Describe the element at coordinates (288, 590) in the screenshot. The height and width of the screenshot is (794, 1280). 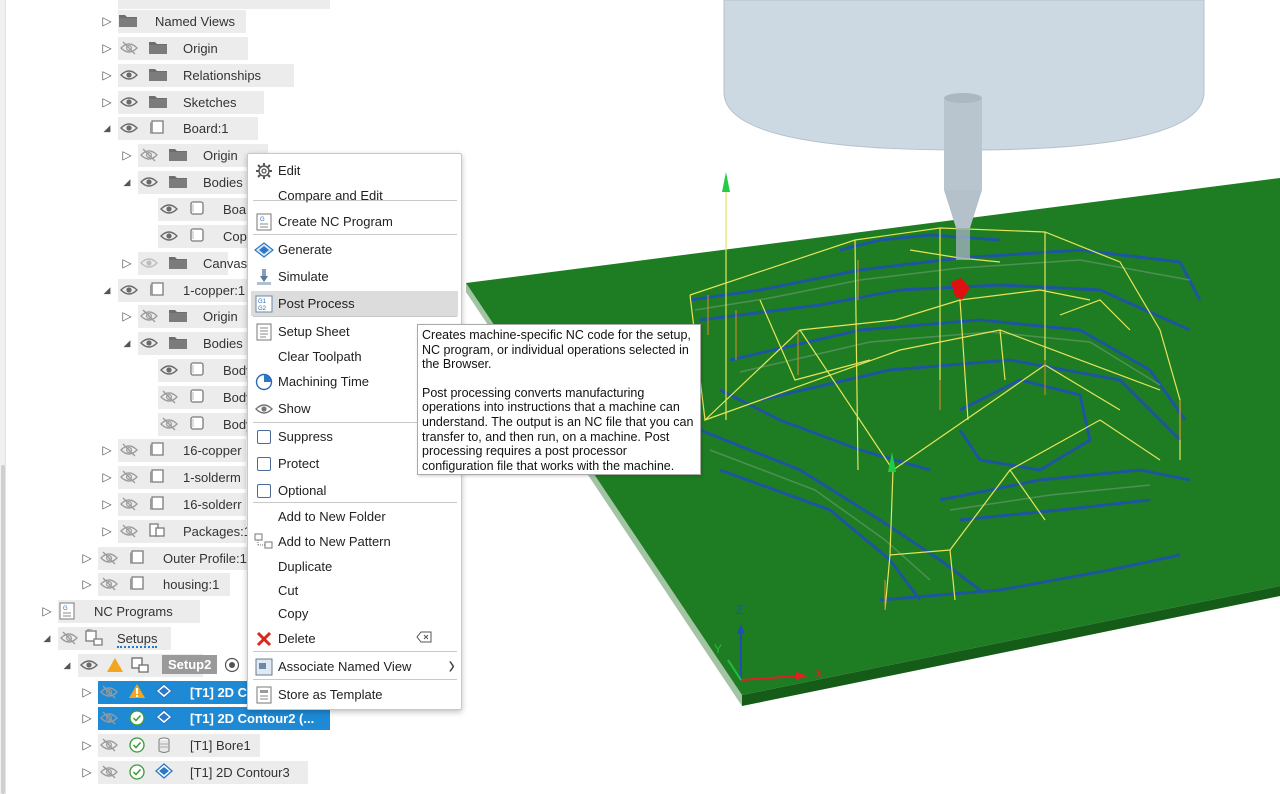
I see `menu-item-label: Cut` at that location.